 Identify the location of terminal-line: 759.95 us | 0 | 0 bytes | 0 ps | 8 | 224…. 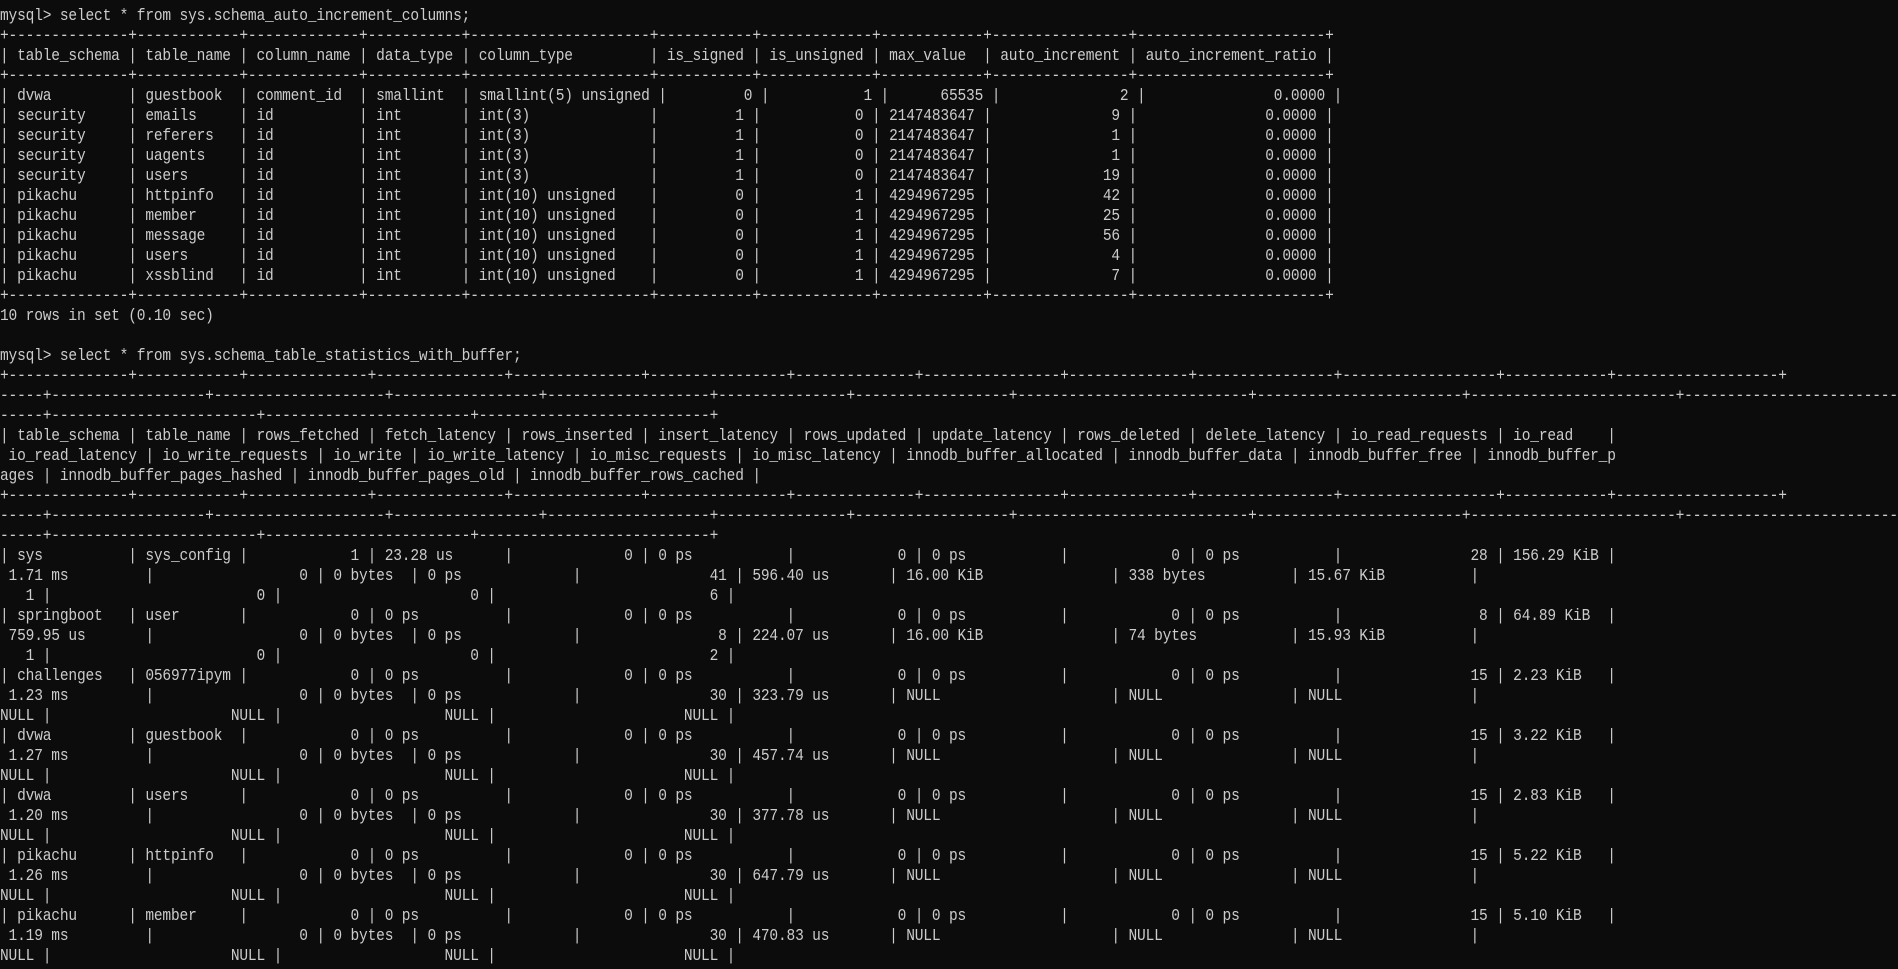
(740, 635).